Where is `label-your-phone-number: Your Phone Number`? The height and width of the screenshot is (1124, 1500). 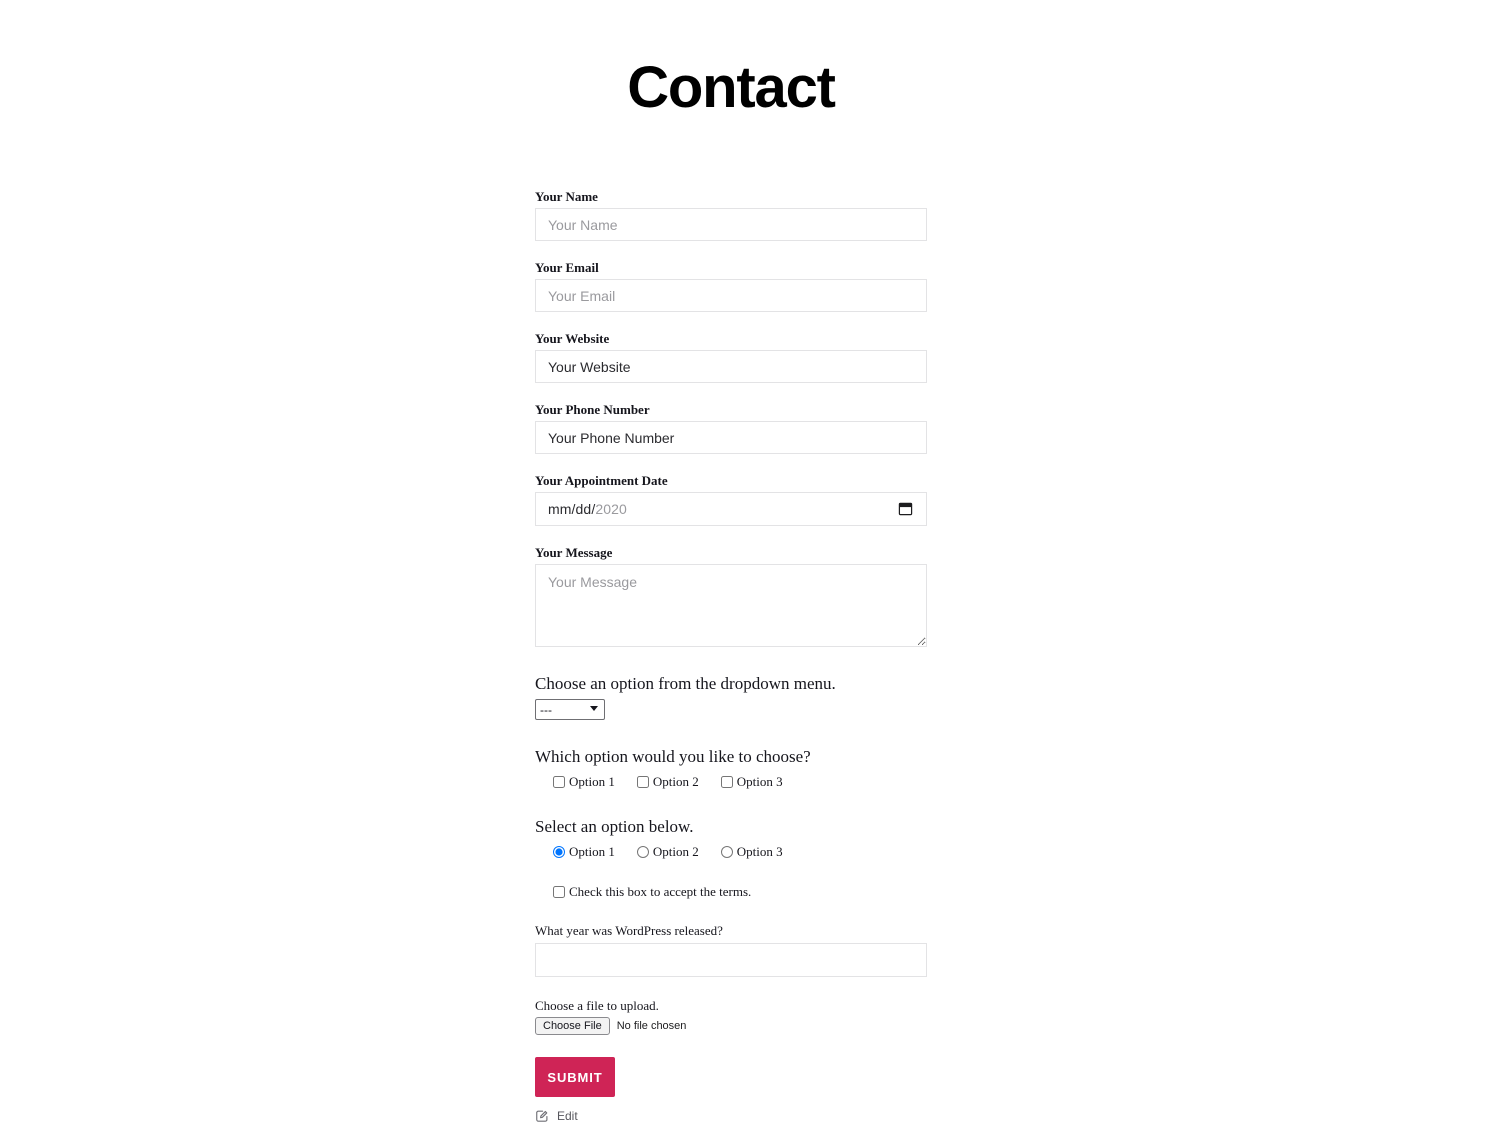
label-your-phone-number: Your Phone Number is located at coordinates (592, 409).